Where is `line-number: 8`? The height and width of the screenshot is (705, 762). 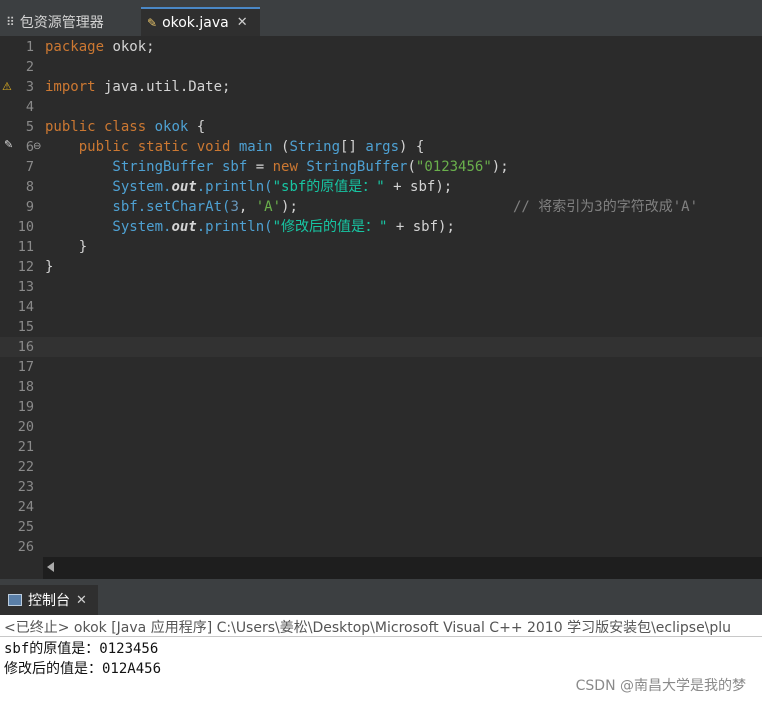
line-number: 8 is located at coordinates (29, 187).